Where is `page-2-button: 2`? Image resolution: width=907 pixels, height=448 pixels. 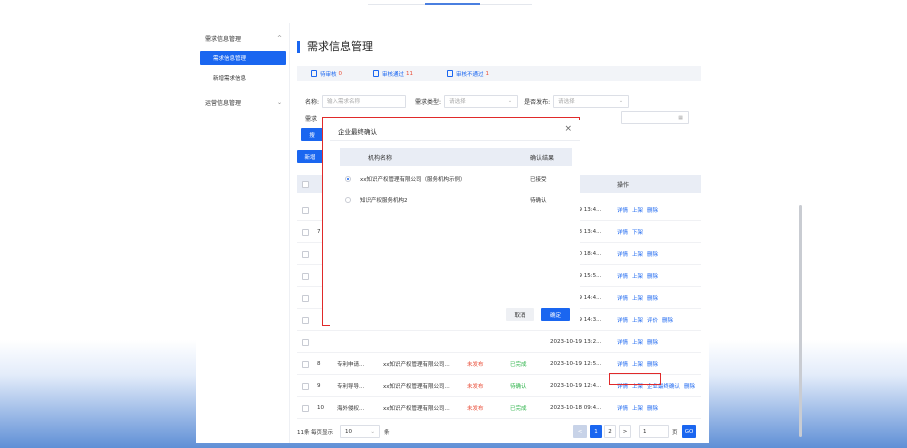
page-2-button: 2 is located at coordinates (610, 431).